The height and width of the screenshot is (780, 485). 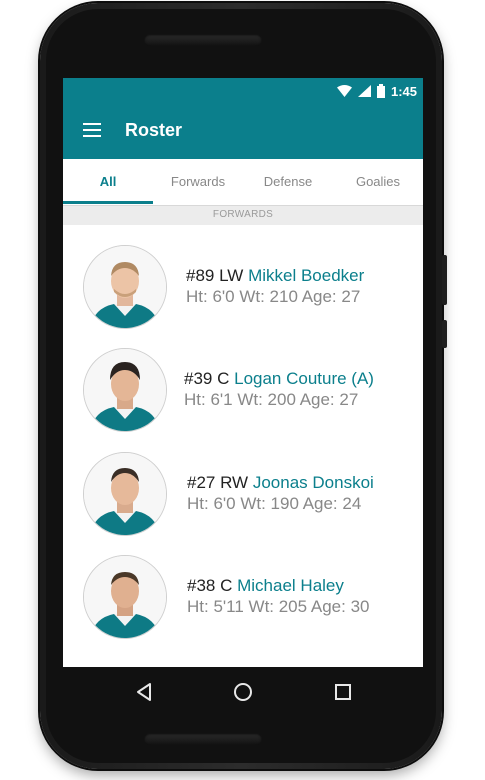 What do you see at coordinates (203, 40) in the screenshot?
I see `top-speaker` at bounding box center [203, 40].